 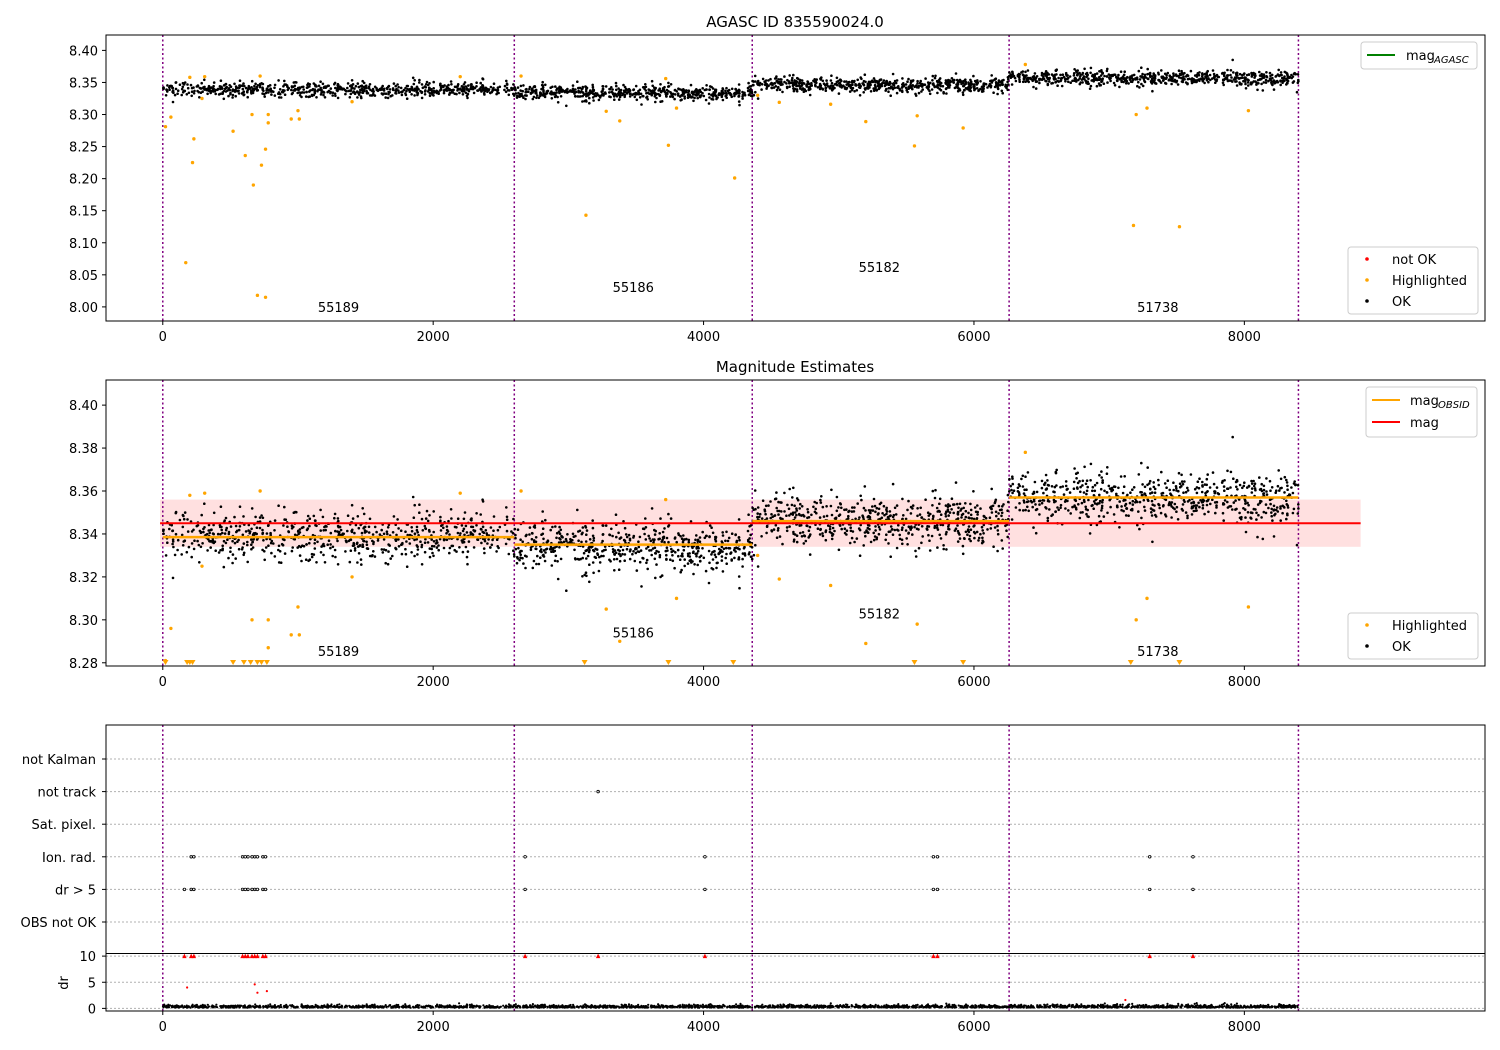 I want to click on agasc-ytick-label: 8.05, so click(x=83, y=276).